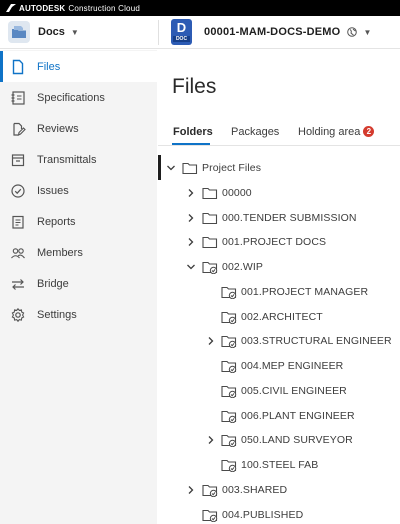 This screenshot has height=524, width=400. Describe the element at coordinates (279, 267) in the screenshot. I see `folder-tree-row: 002.WIP` at that location.